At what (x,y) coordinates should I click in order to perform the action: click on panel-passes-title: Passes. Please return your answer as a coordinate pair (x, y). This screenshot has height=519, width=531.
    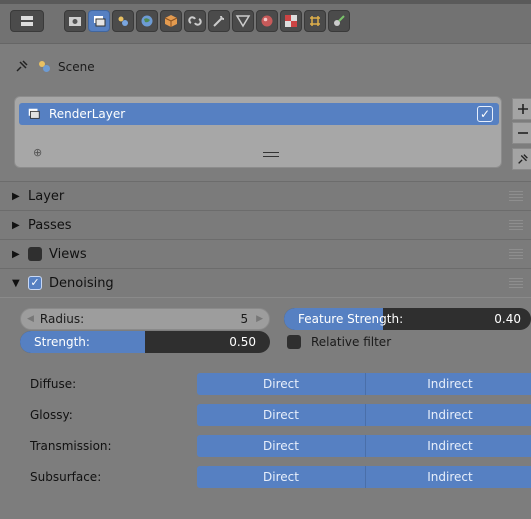
    Looking at the image, I should click on (50, 225).